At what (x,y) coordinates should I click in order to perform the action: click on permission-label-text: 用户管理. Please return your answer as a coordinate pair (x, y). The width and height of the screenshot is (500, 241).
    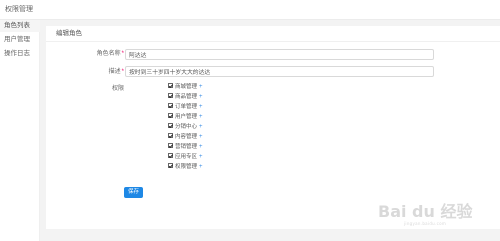
    Looking at the image, I should click on (186, 117).